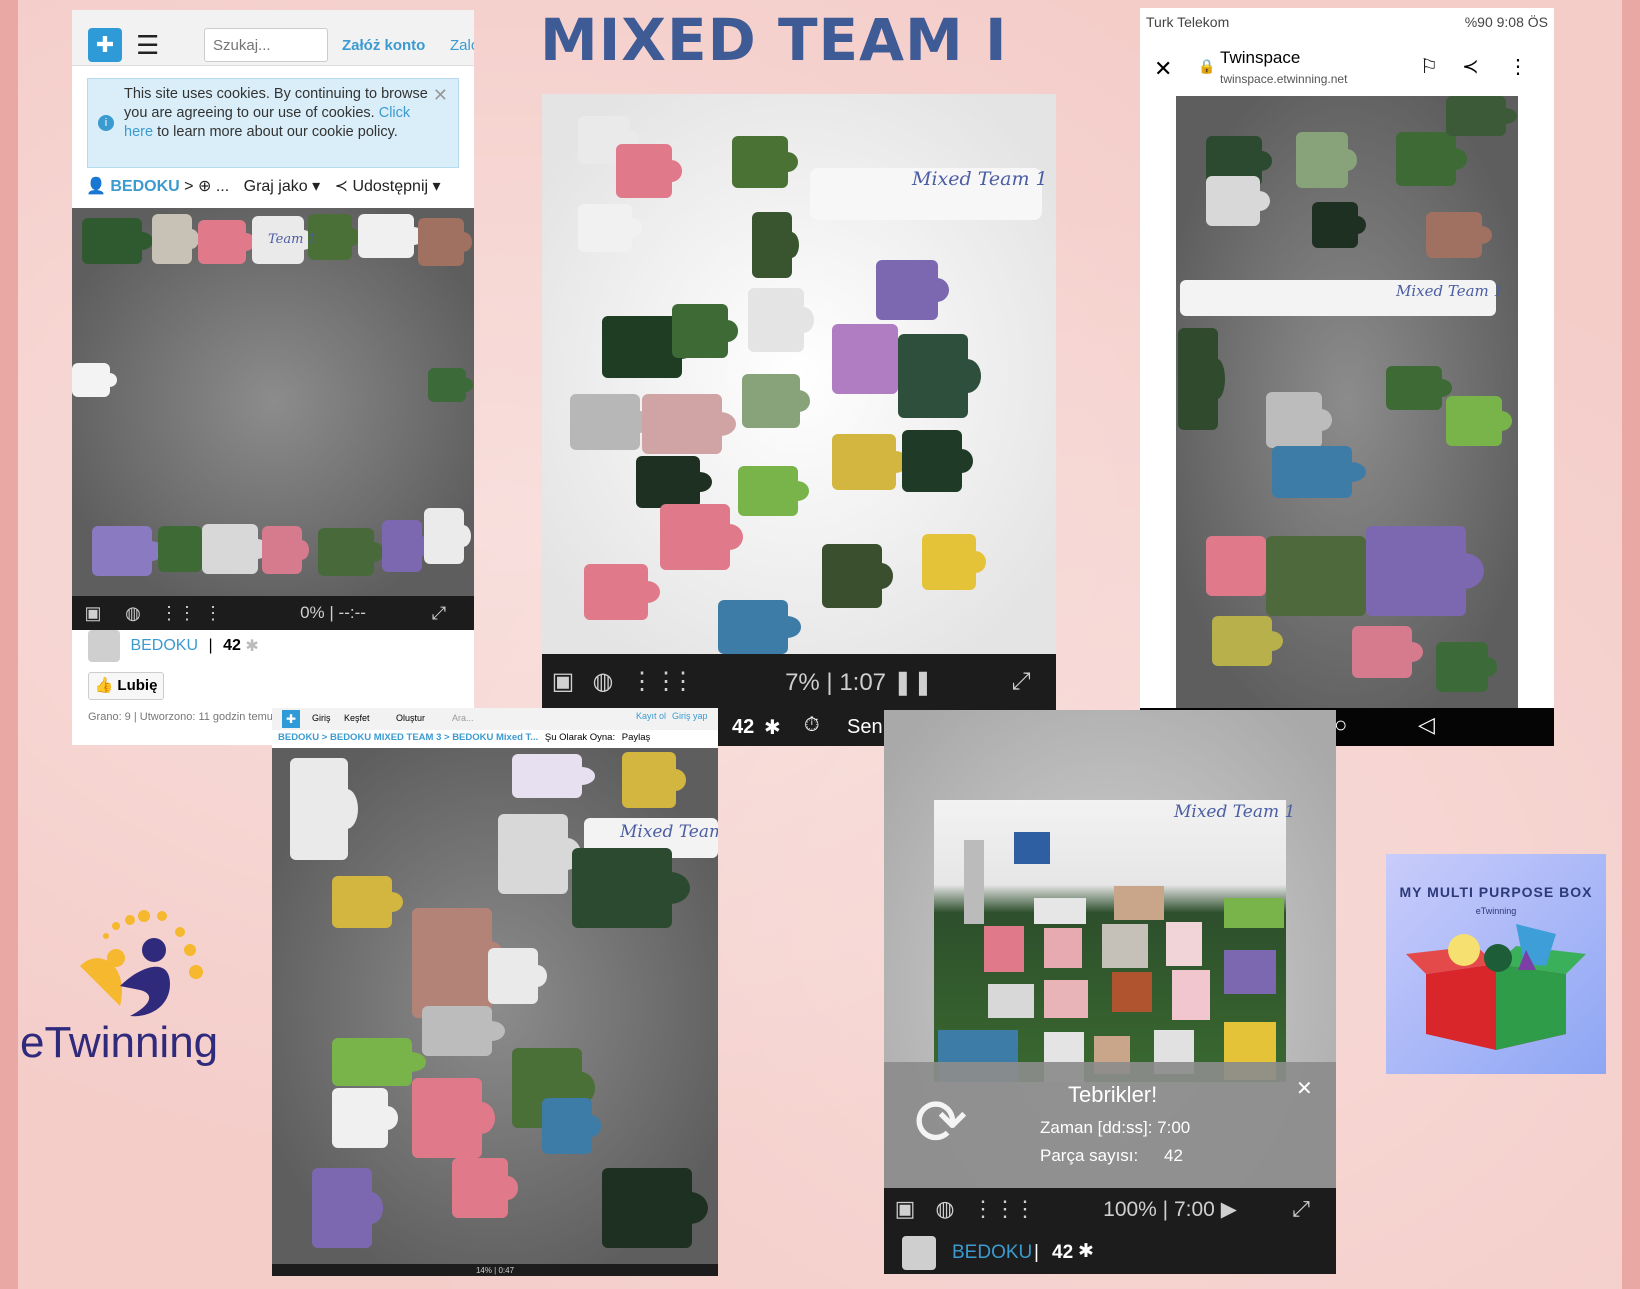 The image size is (1640, 1289). What do you see at coordinates (651, 716) in the screenshot?
I see `register-link: Kayıt ol` at bounding box center [651, 716].